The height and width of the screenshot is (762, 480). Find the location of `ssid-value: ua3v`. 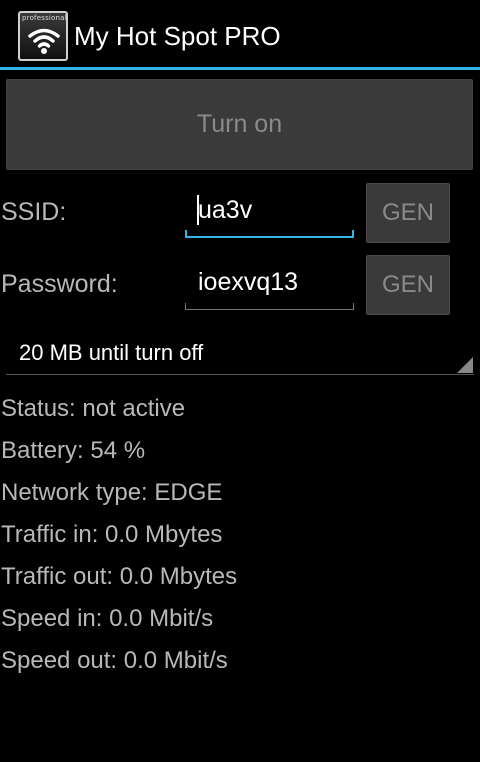

ssid-value: ua3v is located at coordinates (225, 210).